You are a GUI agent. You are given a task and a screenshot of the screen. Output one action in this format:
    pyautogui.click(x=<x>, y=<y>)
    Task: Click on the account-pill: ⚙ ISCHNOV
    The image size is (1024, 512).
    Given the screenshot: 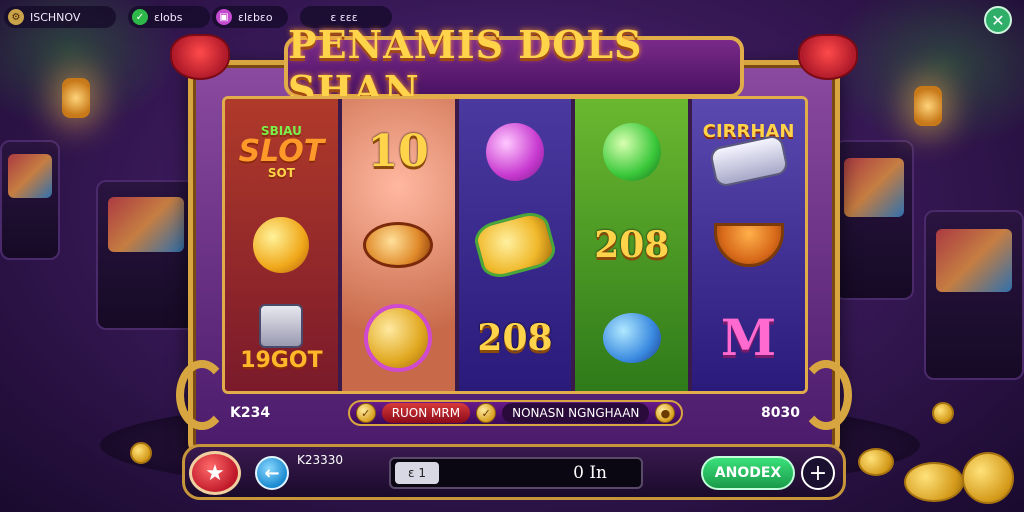 What is the action you would take?
    pyautogui.click(x=60, y=17)
    